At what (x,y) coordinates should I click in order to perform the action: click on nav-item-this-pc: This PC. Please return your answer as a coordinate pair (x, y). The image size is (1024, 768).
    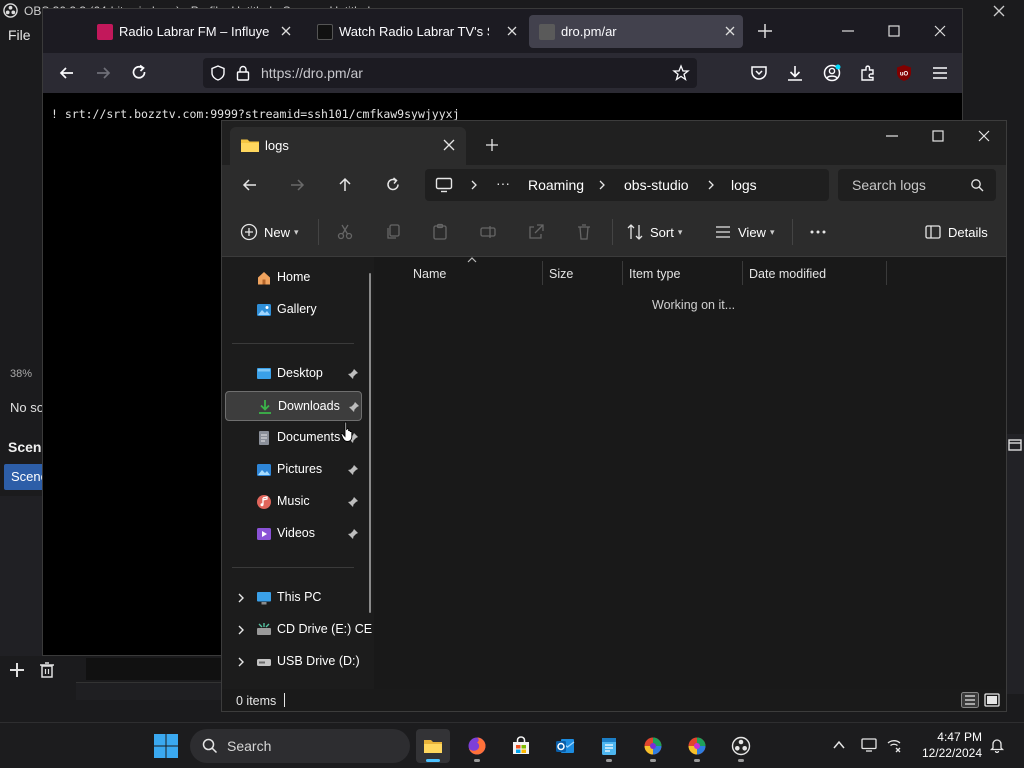
    Looking at the image, I should click on (293, 598).